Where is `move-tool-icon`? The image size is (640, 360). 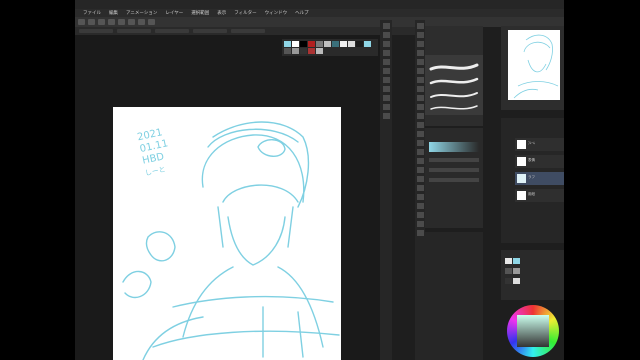 move-tool-icon is located at coordinates (386, 35).